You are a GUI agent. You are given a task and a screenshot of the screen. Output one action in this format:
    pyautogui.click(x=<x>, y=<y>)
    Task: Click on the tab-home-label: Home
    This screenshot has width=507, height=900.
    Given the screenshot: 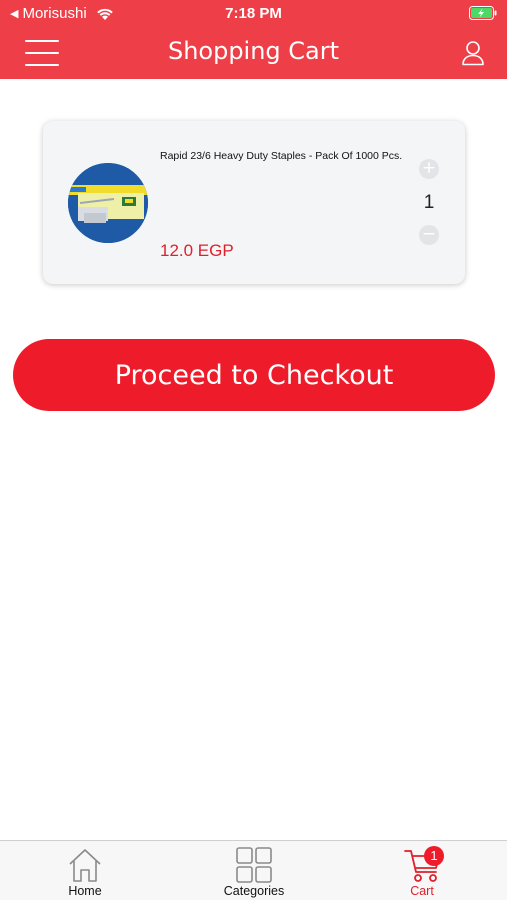 What is the action you would take?
    pyautogui.click(x=85, y=891)
    